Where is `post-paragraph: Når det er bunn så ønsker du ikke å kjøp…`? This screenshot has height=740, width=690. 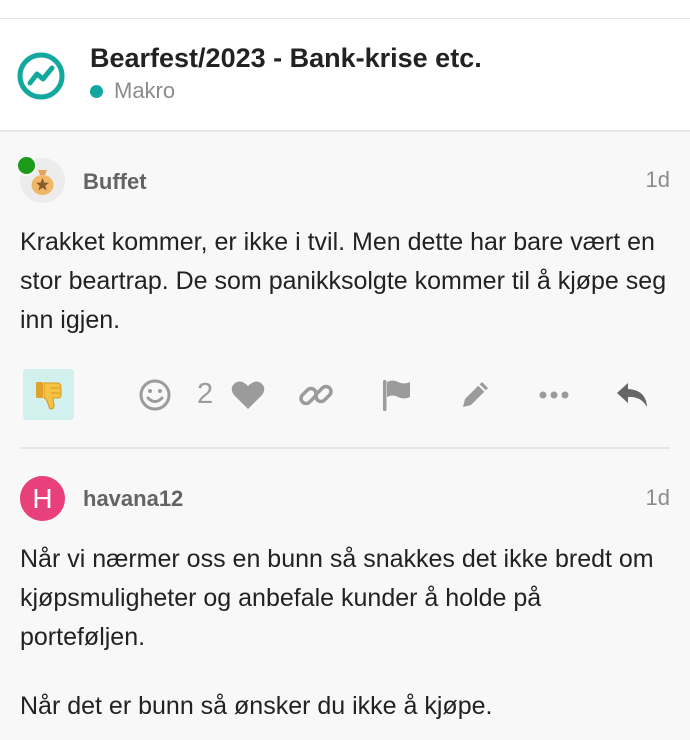
post-paragraph: Når det er bunn så ønsker du ikke å kjøp… is located at coordinates (256, 706).